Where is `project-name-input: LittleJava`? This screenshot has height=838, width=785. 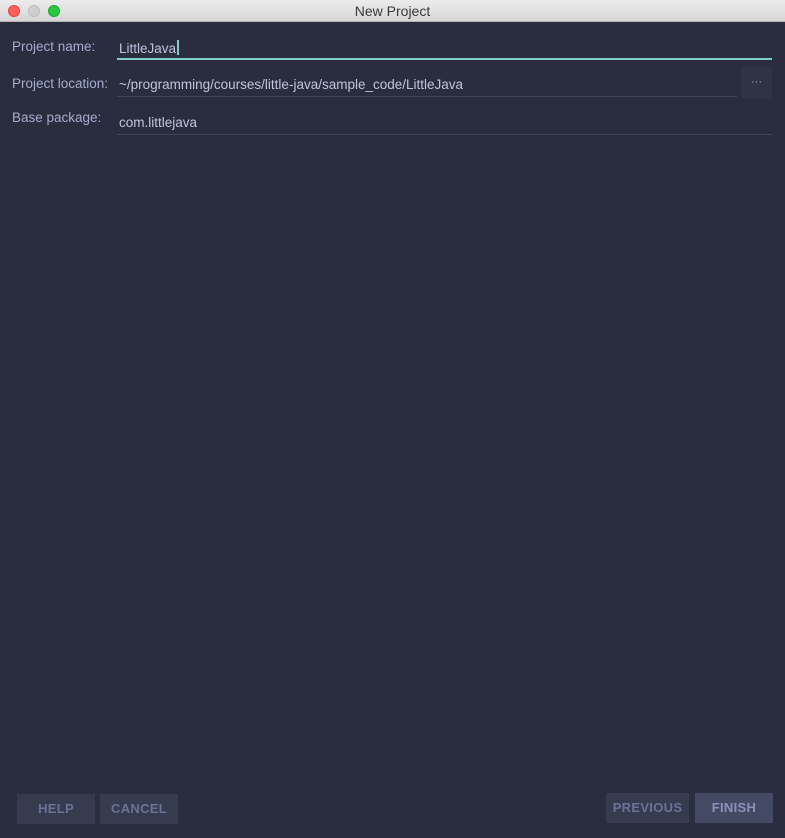 project-name-input: LittleJava is located at coordinates (444, 47).